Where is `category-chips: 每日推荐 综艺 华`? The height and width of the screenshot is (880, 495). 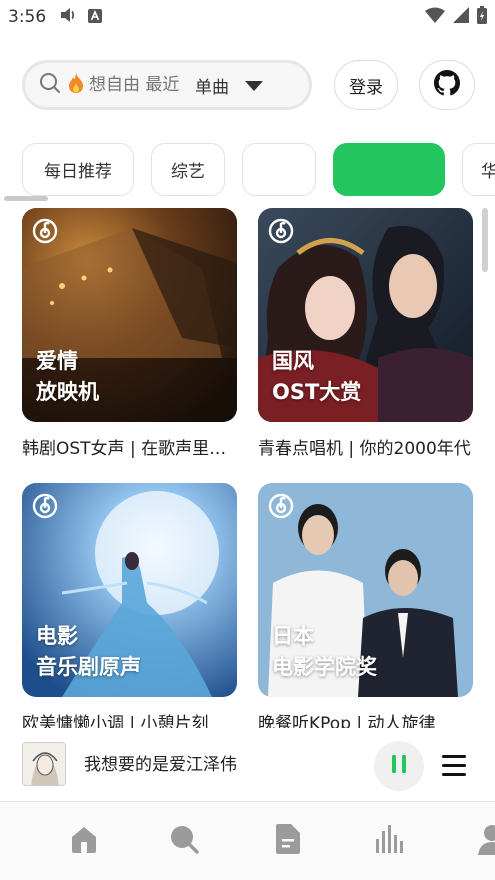
category-chips: 每日推荐 综艺 华 is located at coordinates (258, 170).